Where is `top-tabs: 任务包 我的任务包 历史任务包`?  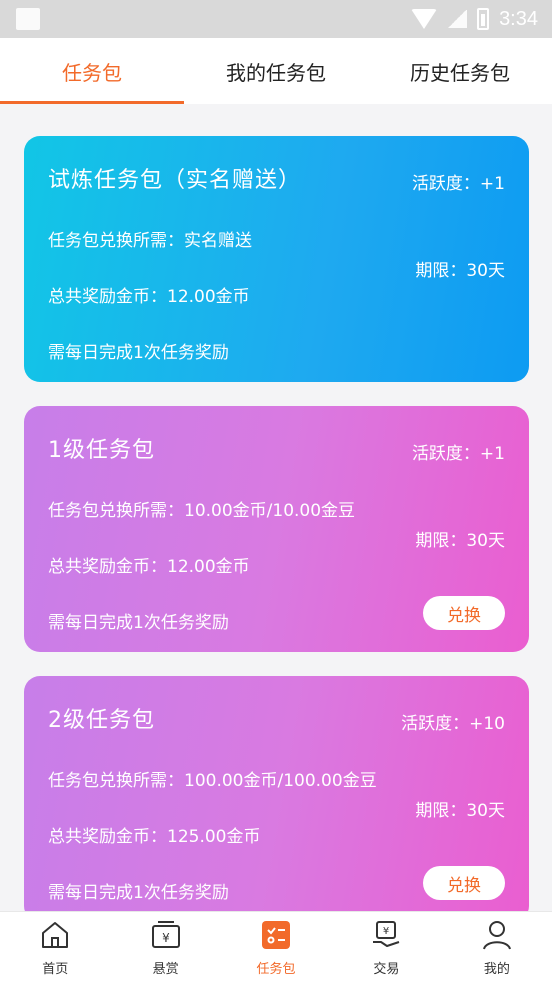
top-tabs: 任务包 我的任务包 历史任务包 is located at coordinates (276, 71).